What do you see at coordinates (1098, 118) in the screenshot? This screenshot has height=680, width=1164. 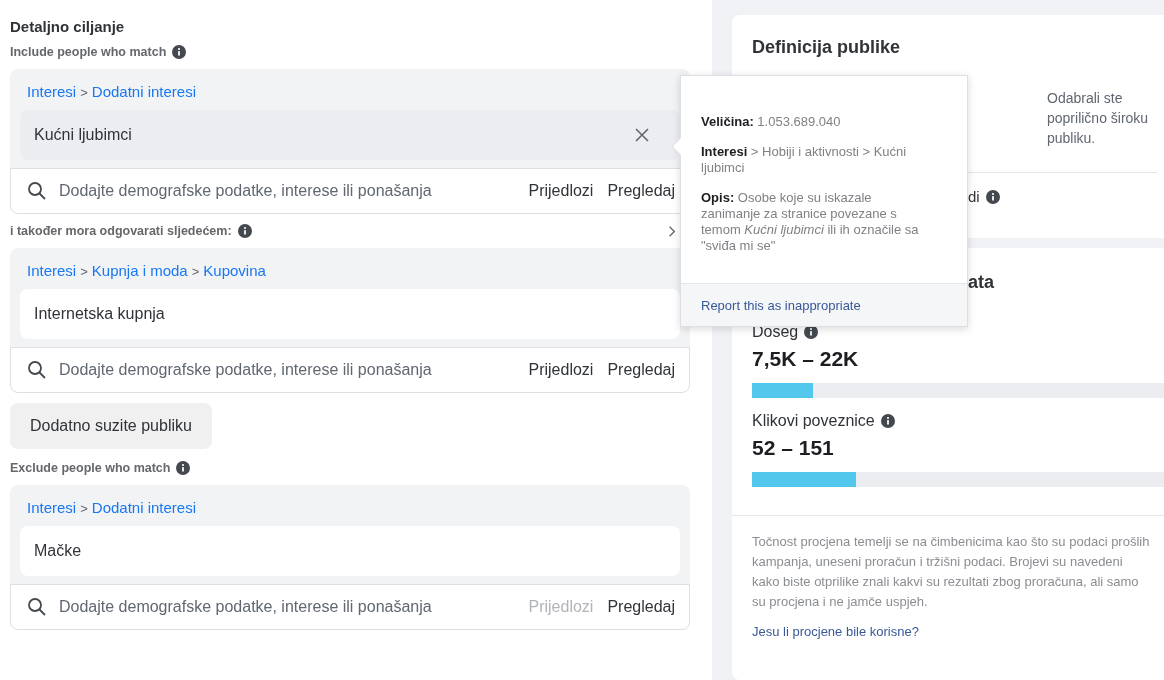 I see `audience-note: Odabrali ste poprilično široku publiku.` at bounding box center [1098, 118].